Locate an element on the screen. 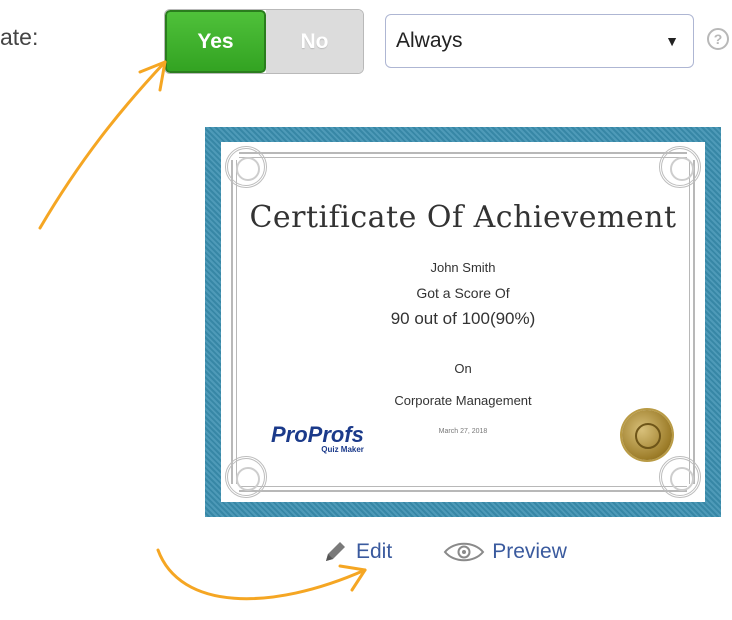  proprofs-logo: ProProfs Quiz Maker is located at coordinates (317, 439).